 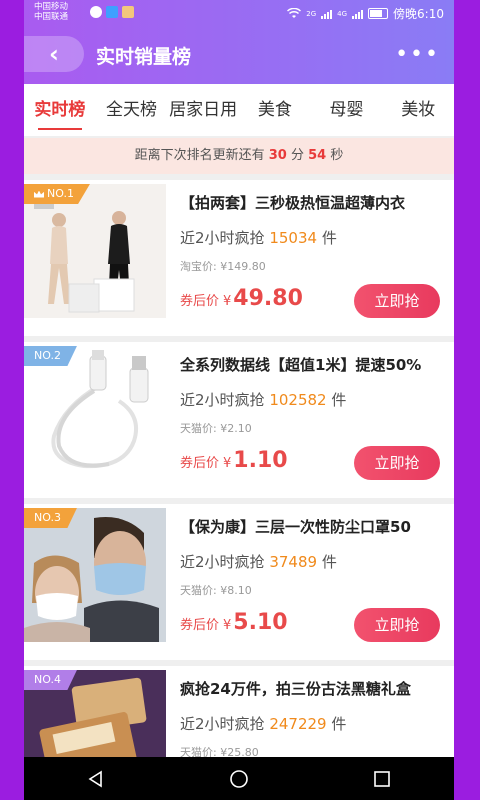 What do you see at coordinates (298, 724) in the screenshot?
I see `sold-number: 247229` at bounding box center [298, 724].